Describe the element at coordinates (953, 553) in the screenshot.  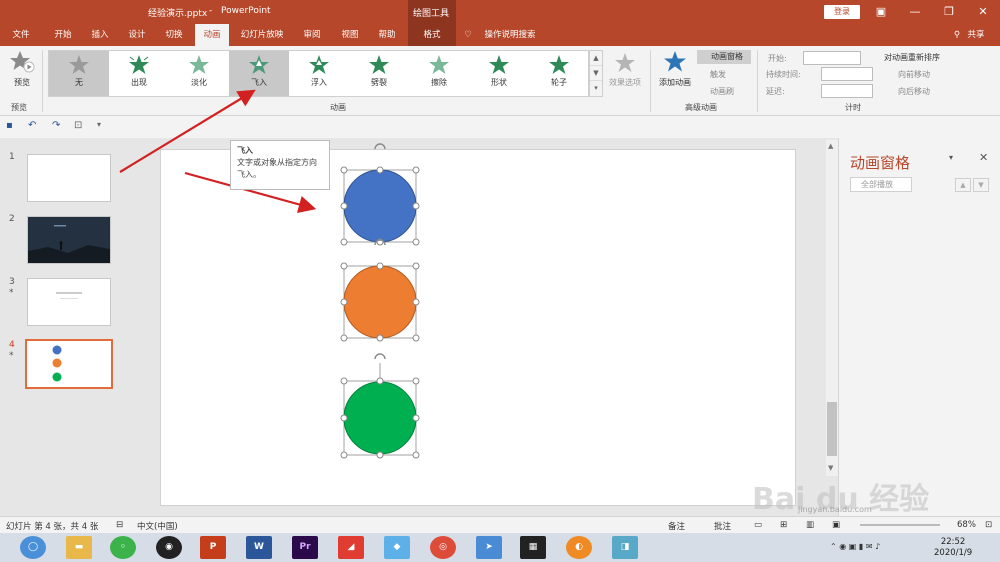
I see `clock-date: 2020/1/9` at that location.